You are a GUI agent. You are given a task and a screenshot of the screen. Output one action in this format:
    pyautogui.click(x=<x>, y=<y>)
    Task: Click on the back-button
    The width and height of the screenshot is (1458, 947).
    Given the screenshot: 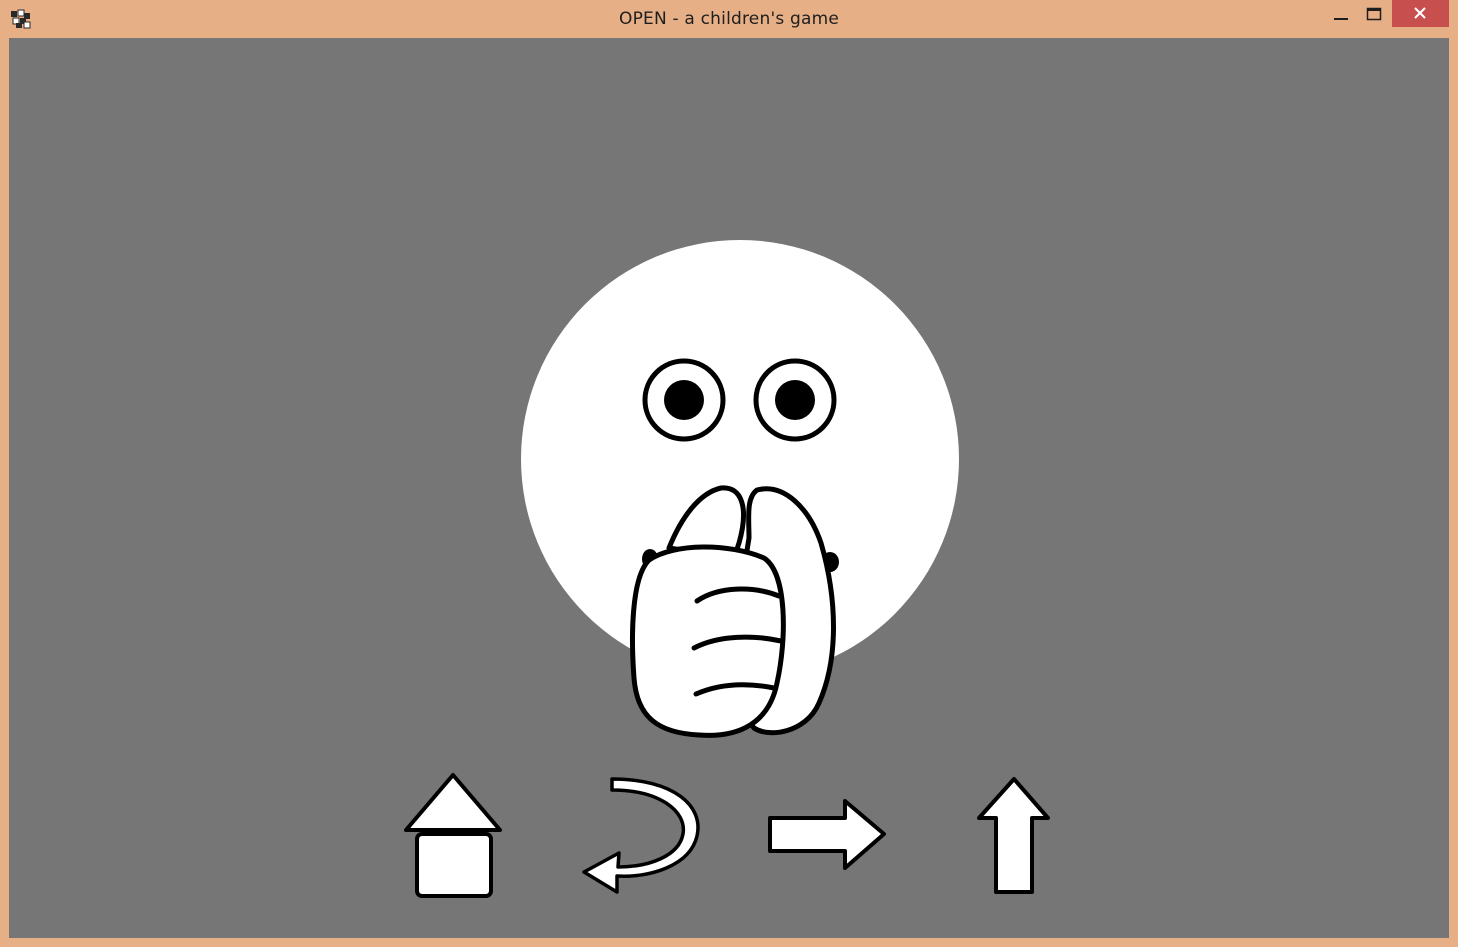 What is the action you would take?
    pyautogui.click(x=640, y=837)
    